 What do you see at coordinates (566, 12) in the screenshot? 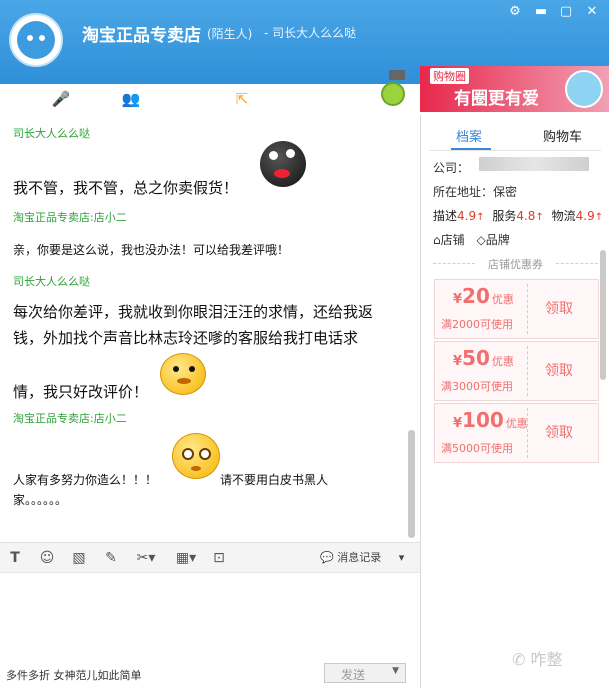
I see `maximize-icon: ▢` at bounding box center [566, 12].